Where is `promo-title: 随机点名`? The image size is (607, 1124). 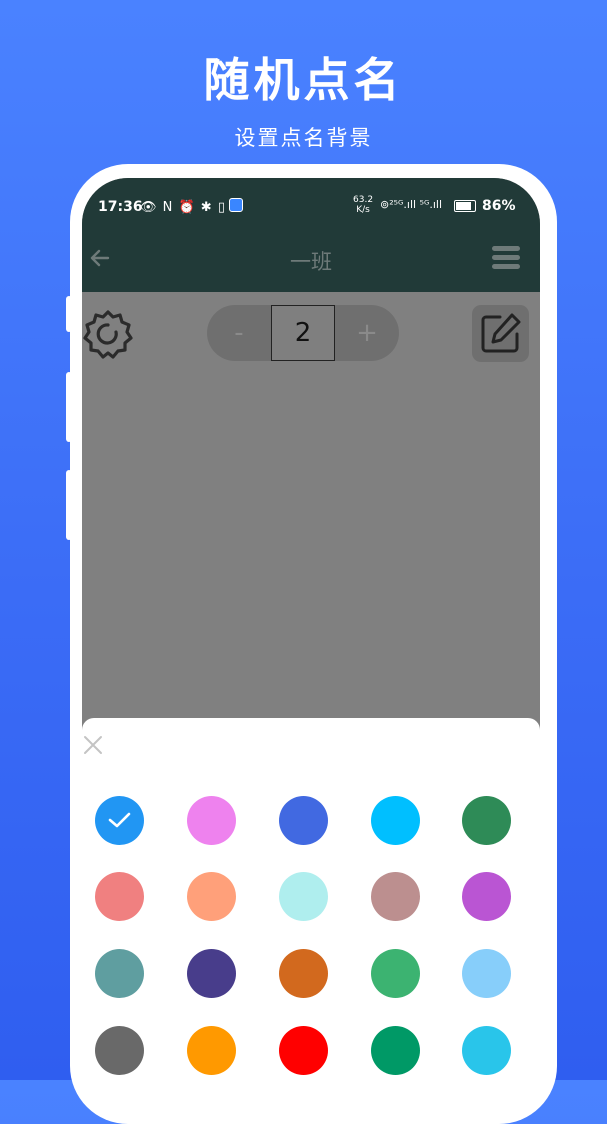
promo-title: 随机点名 is located at coordinates (303, 80).